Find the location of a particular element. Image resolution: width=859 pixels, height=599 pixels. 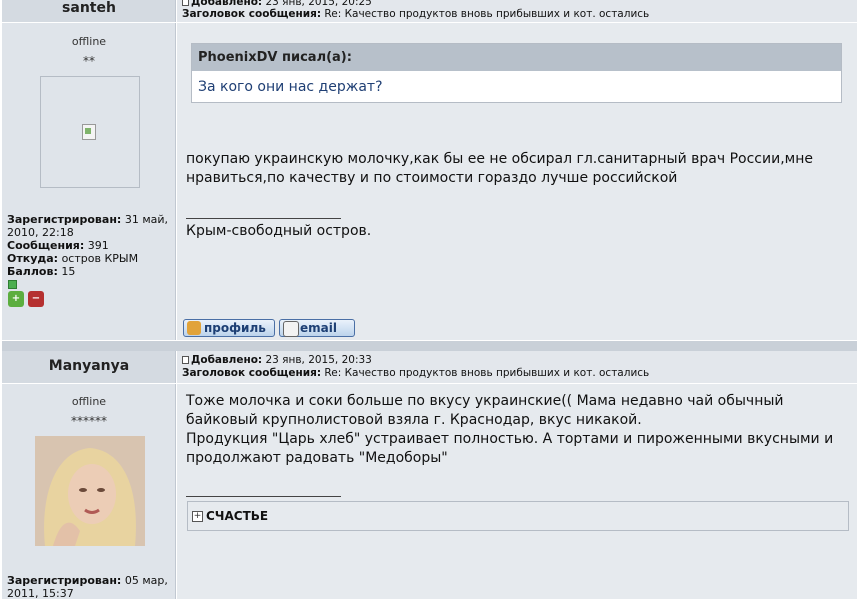

status-dot-icon is located at coordinates (12, 284).